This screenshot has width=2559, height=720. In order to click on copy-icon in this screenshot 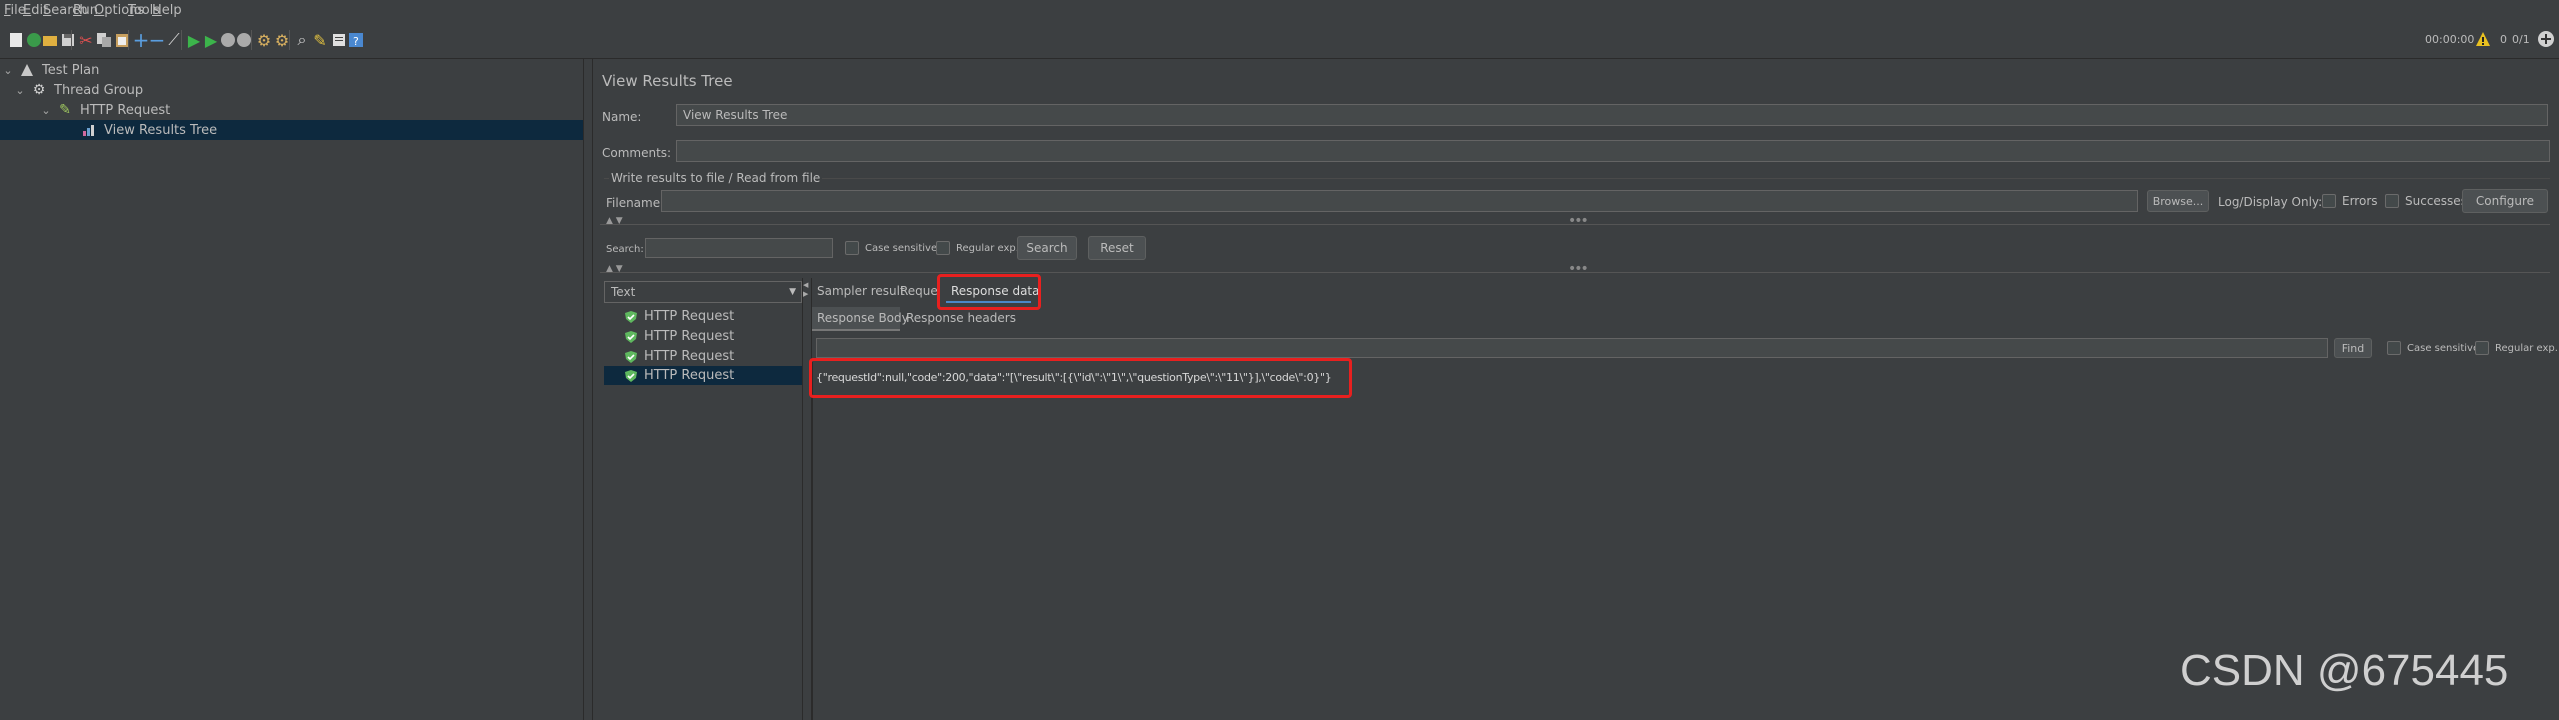, I will do `click(104, 40)`.